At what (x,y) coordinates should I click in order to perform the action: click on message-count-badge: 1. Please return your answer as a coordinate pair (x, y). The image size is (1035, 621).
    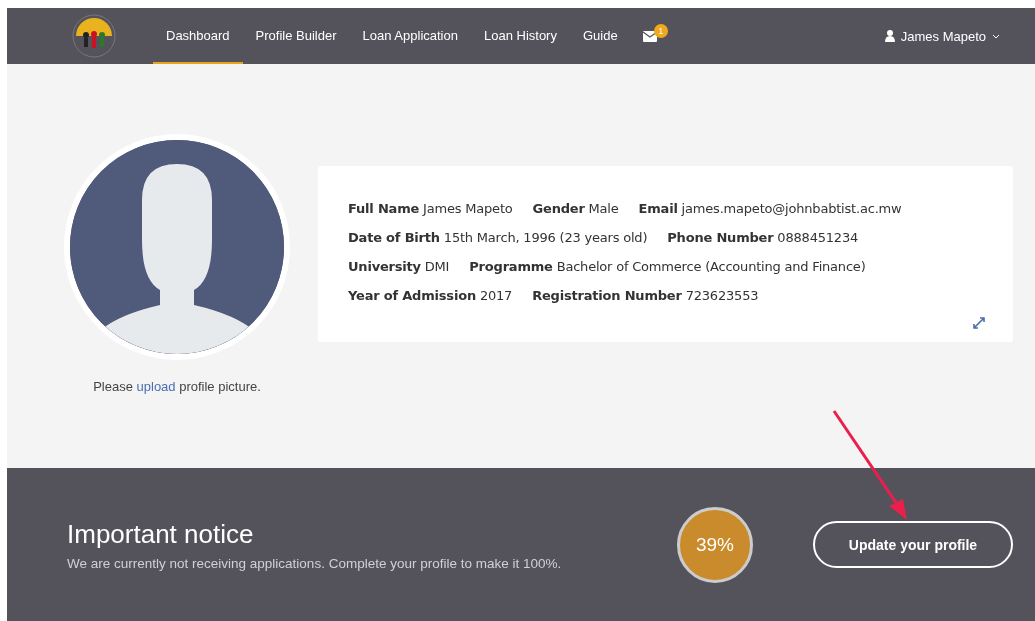
    Looking at the image, I should click on (660, 31).